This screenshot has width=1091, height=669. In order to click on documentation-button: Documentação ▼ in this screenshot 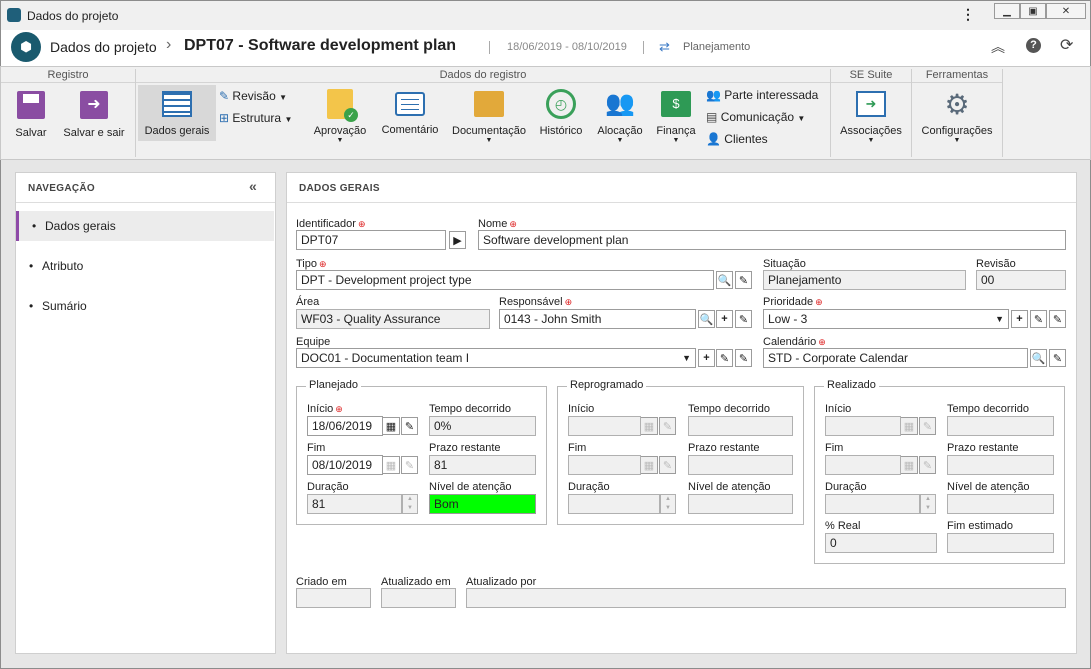, I will do `click(489, 122)`.